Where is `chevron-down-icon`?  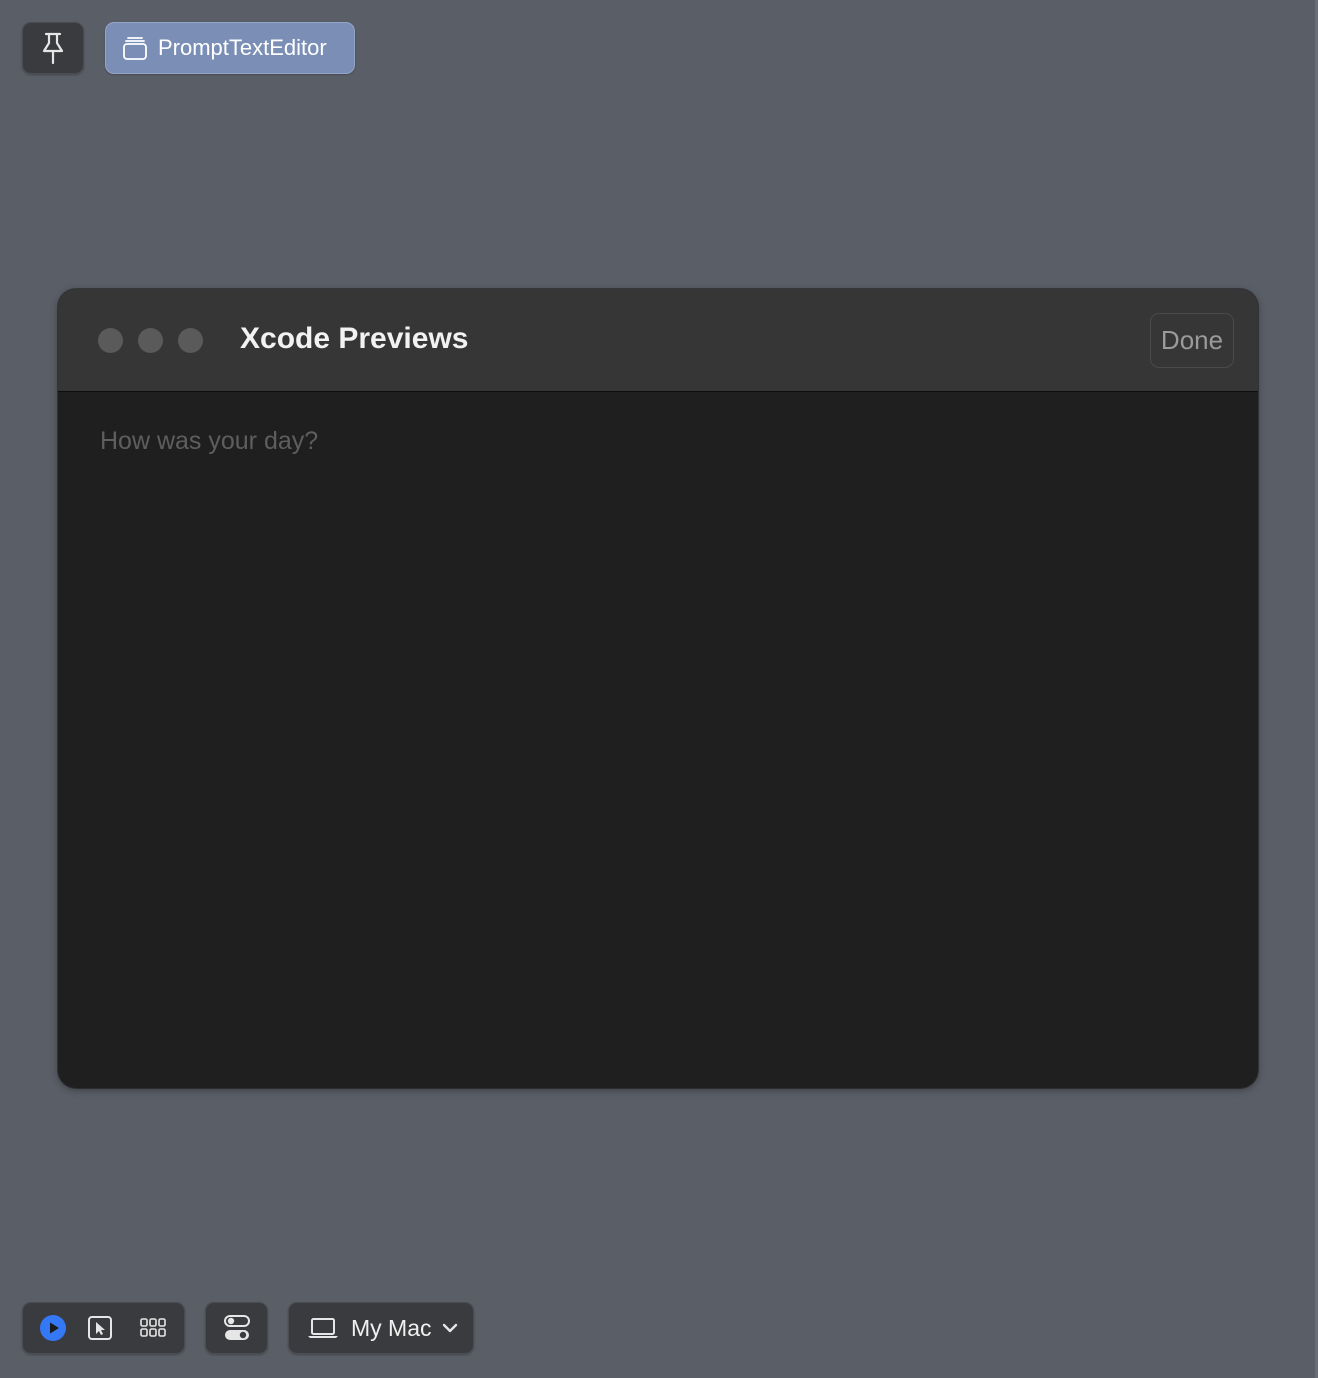
chevron-down-icon is located at coordinates (450, 1328).